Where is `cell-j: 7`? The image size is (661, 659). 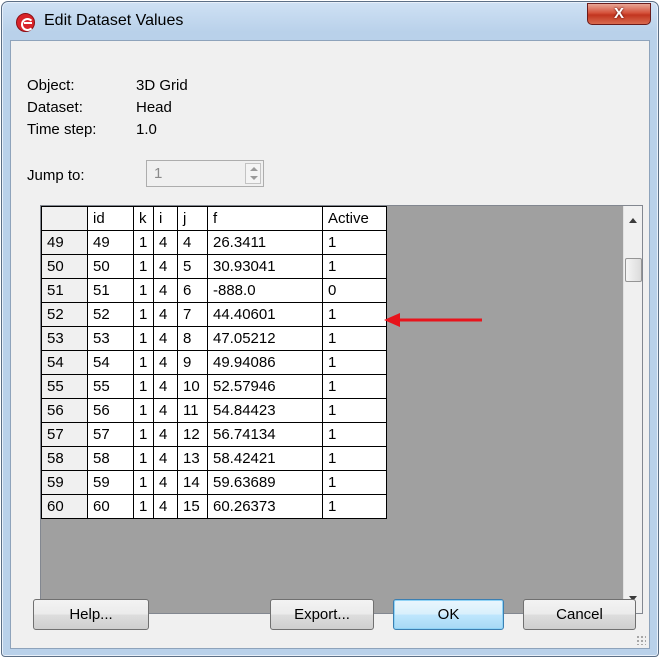
cell-j: 7 is located at coordinates (192, 314).